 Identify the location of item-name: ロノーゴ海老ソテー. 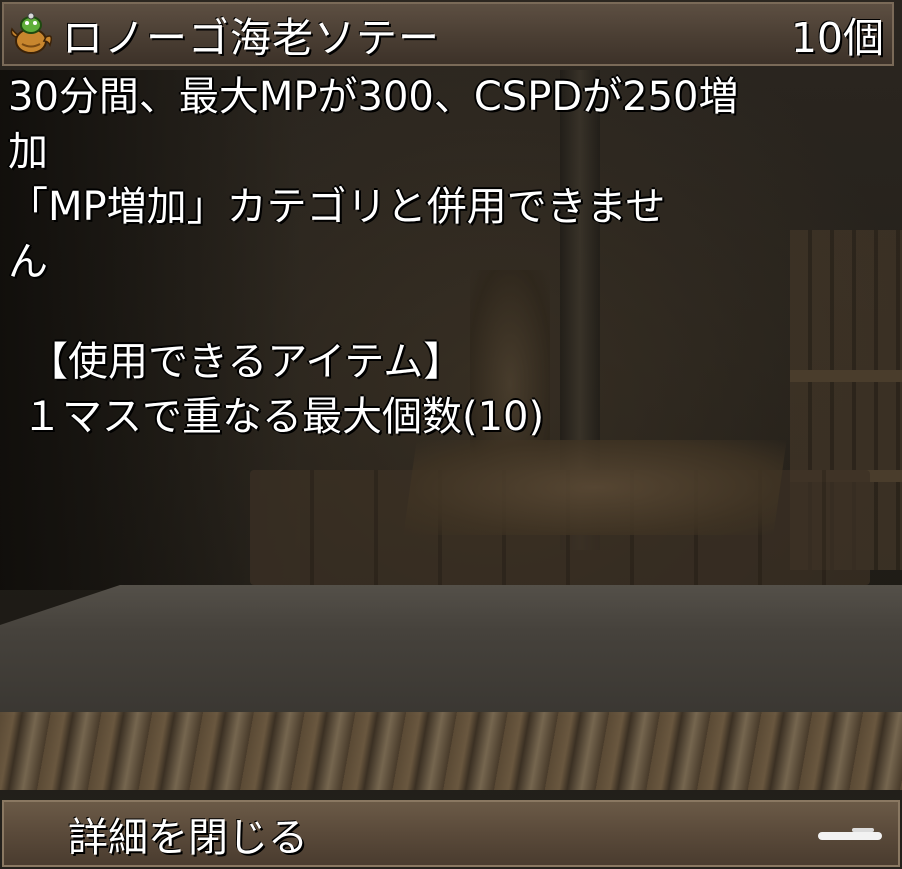
(251, 38).